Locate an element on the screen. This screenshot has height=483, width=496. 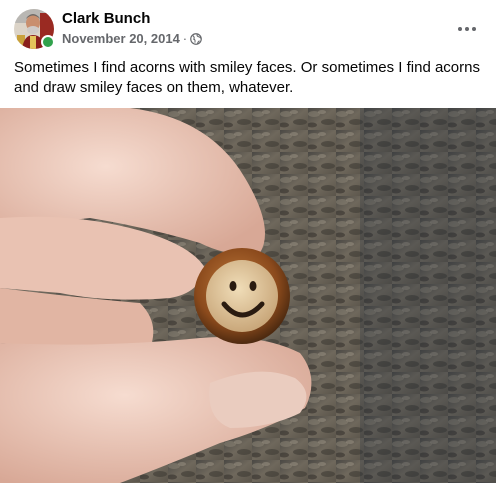
more-options-button is located at coordinates (467, 29).